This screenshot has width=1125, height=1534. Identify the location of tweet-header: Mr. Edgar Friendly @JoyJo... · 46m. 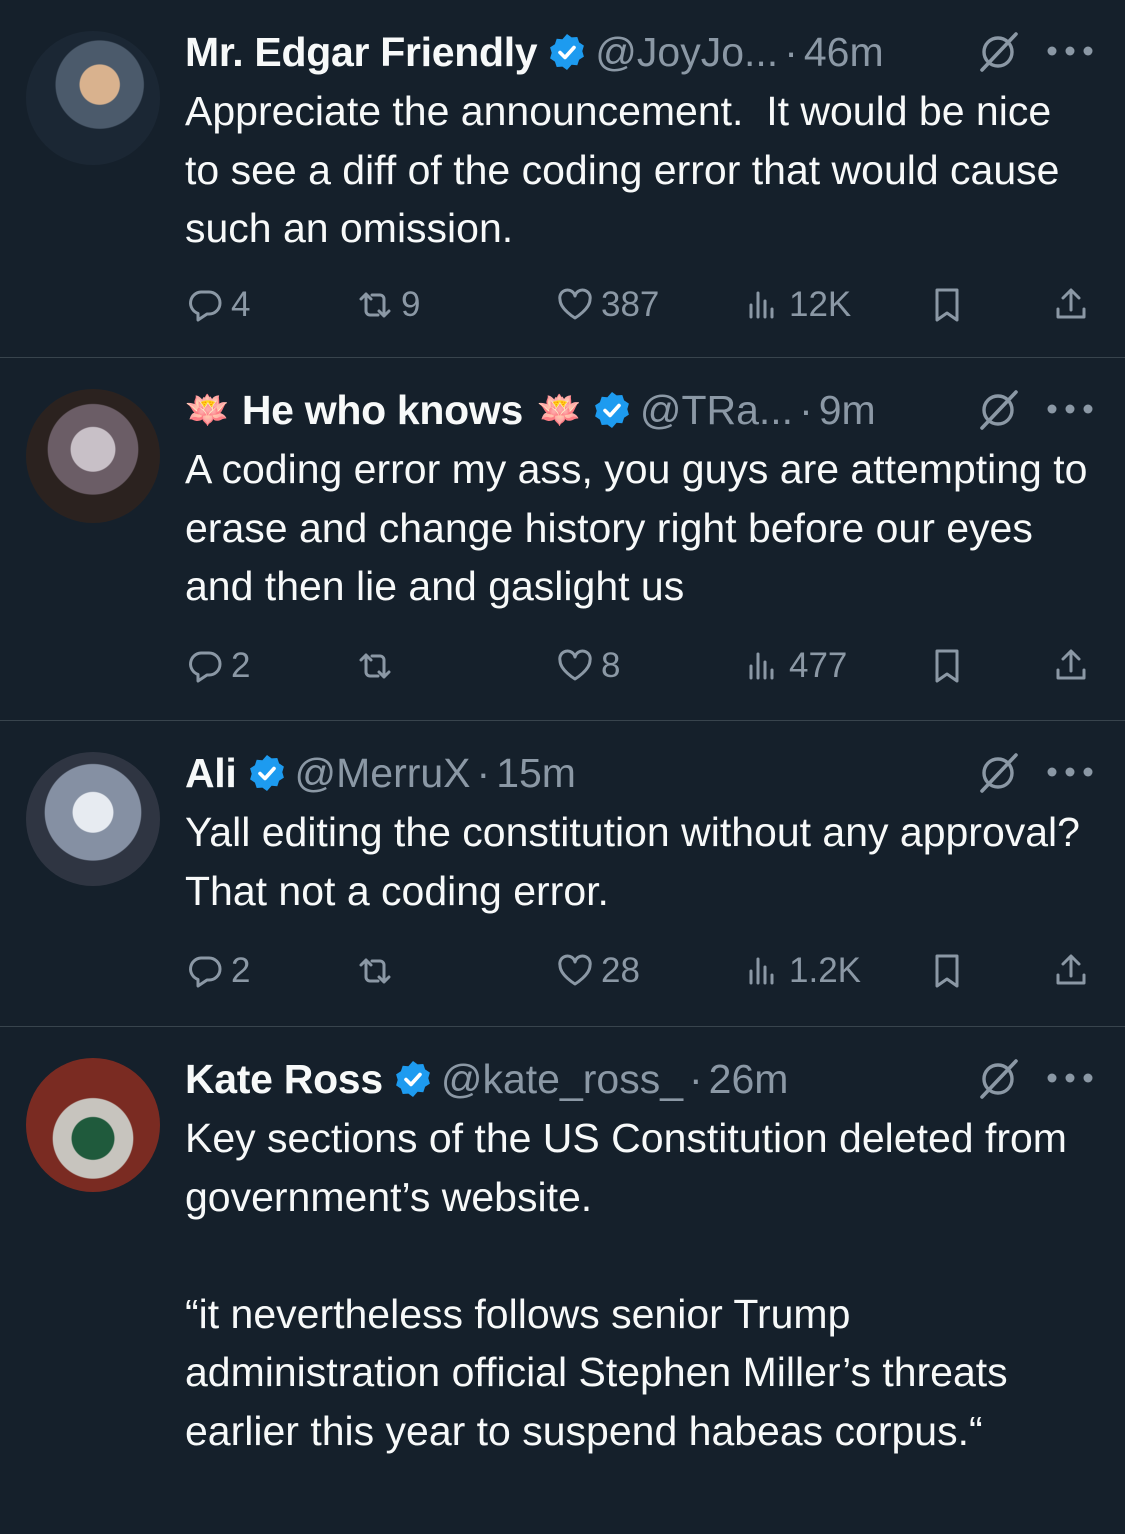
(640, 52).